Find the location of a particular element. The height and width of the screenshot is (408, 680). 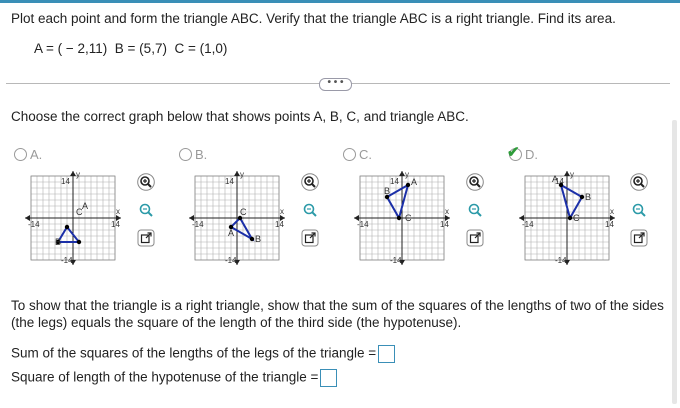

graph-a: -14 14 y x 14 -14 C A B is located at coordinates (73, 218).